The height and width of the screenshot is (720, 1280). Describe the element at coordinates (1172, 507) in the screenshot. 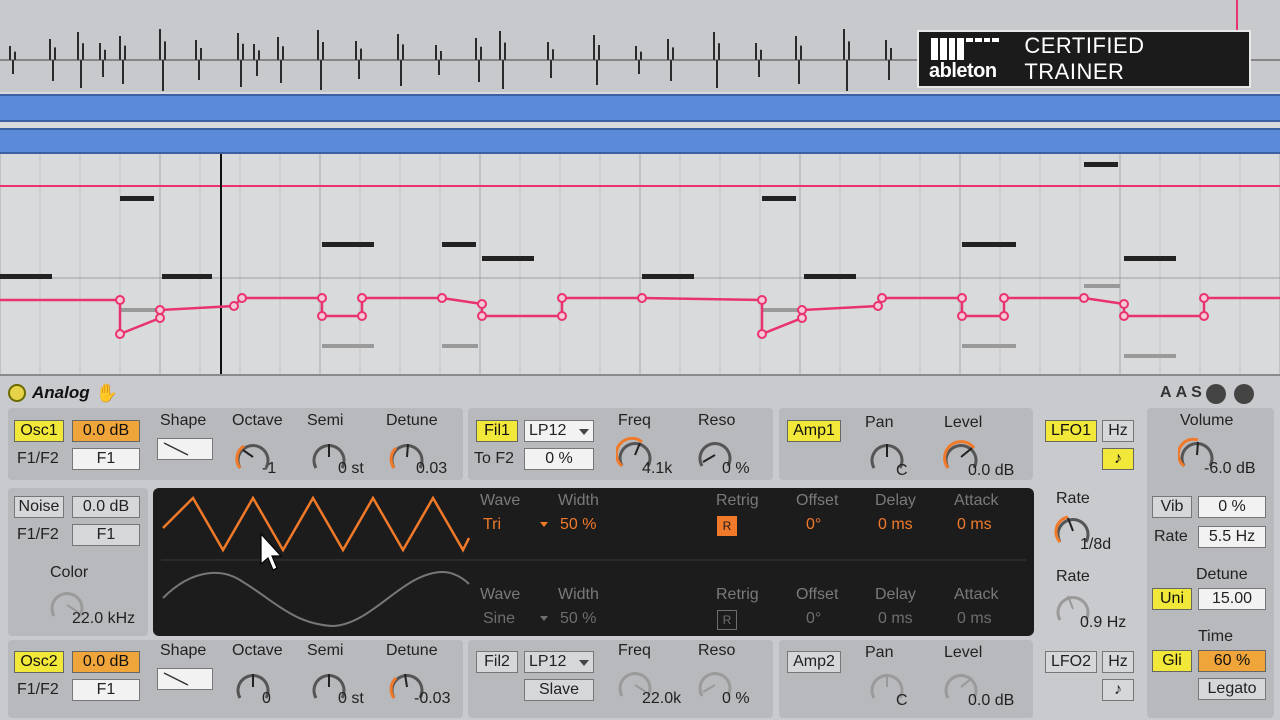

I see `vibrato-toggle: Vib` at that location.